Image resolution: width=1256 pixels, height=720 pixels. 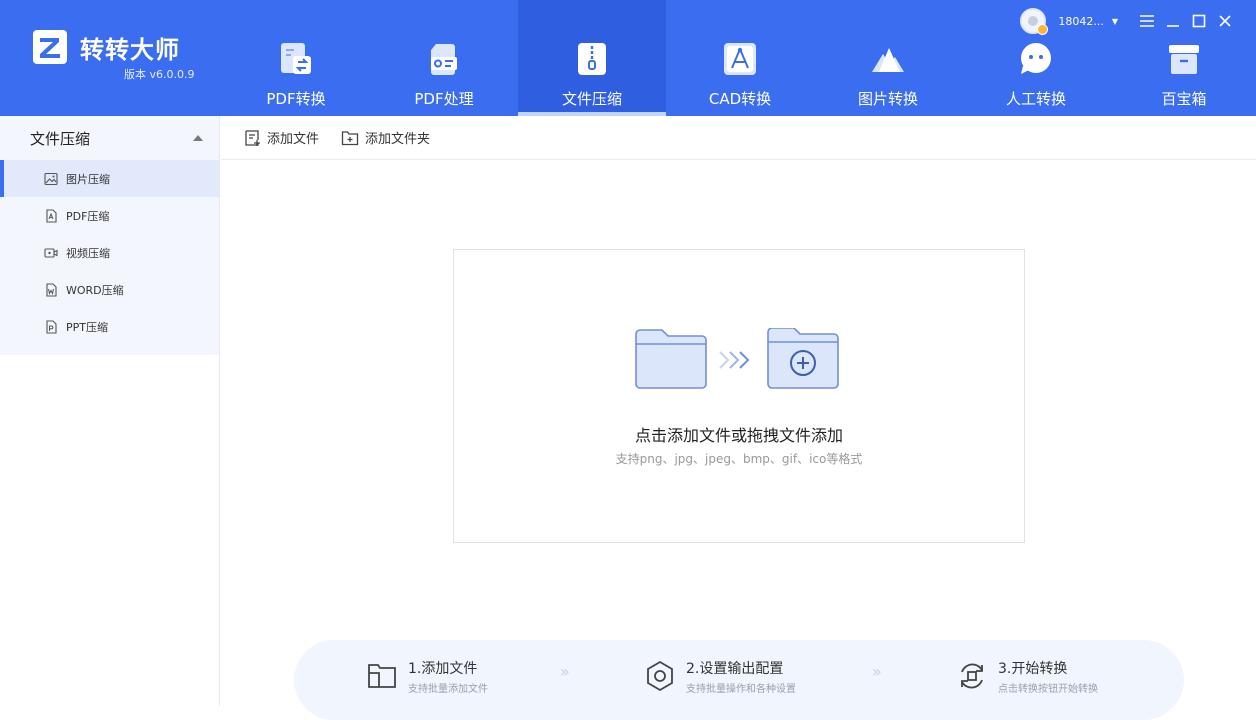 What do you see at coordinates (448, 689) in the screenshot?
I see `step-subtitle: 支持批量添加文件` at bounding box center [448, 689].